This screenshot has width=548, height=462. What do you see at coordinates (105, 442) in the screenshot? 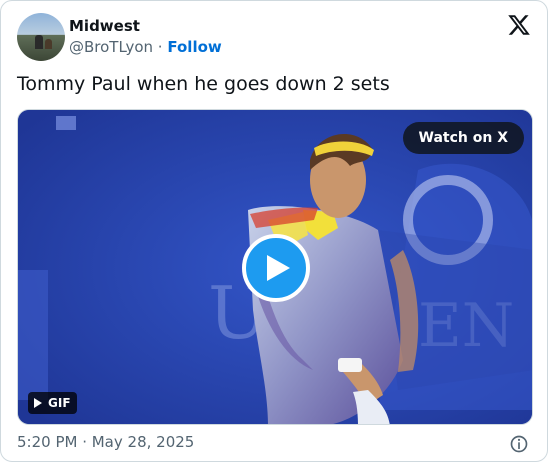
I see `tweet-timestamp: 5:20 PM · May 28, 2025` at bounding box center [105, 442].